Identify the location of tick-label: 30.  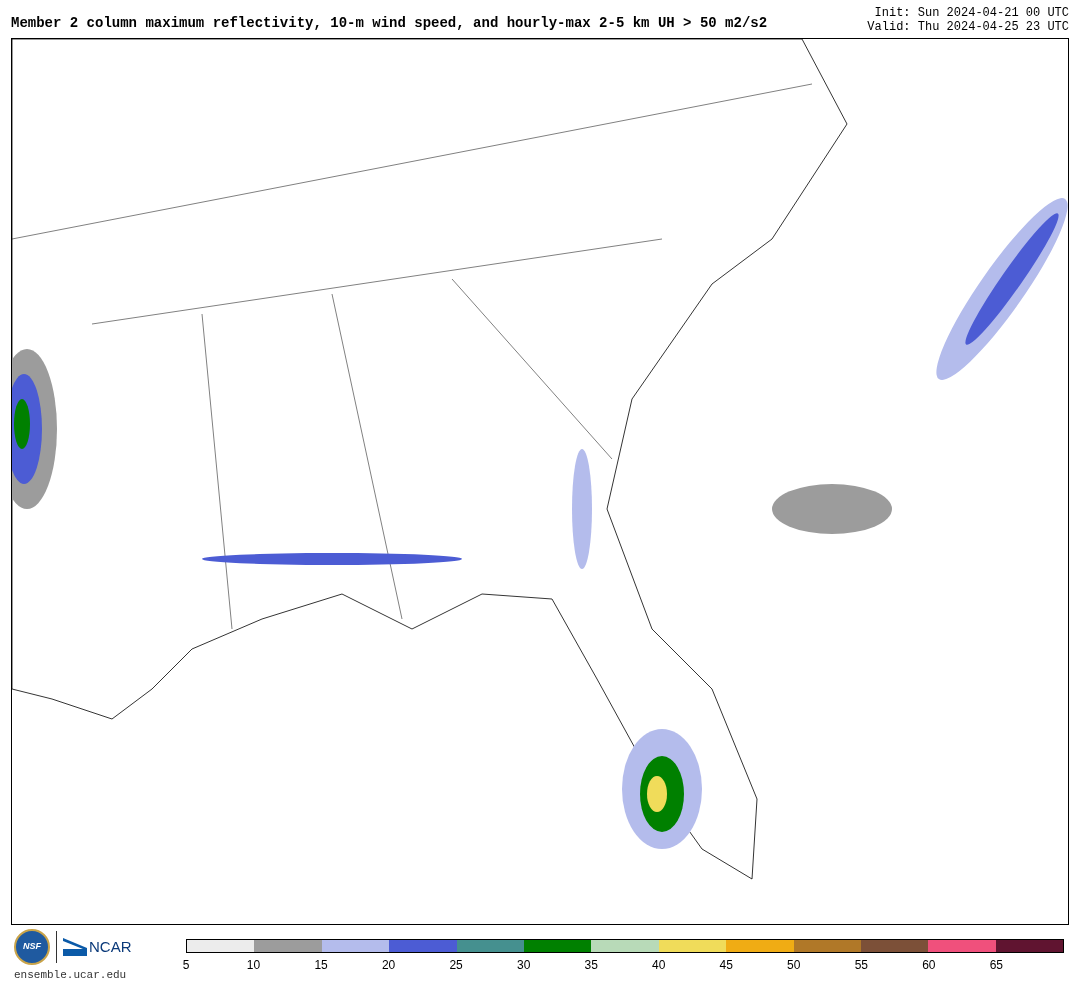
(524, 965).